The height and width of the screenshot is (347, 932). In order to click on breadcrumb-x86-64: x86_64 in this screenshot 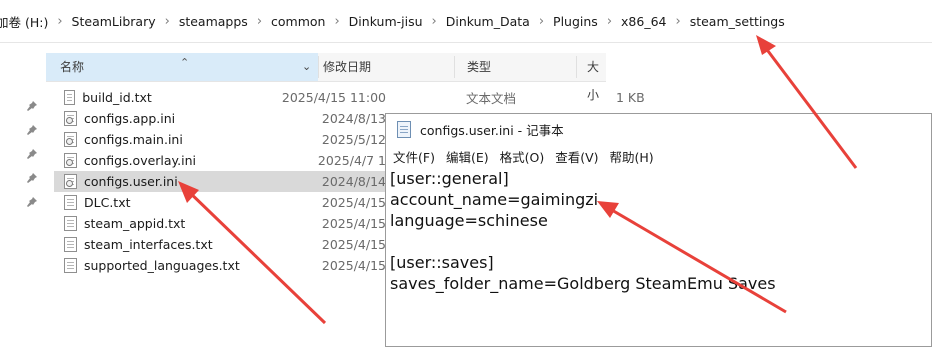, I will do `click(643, 21)`.